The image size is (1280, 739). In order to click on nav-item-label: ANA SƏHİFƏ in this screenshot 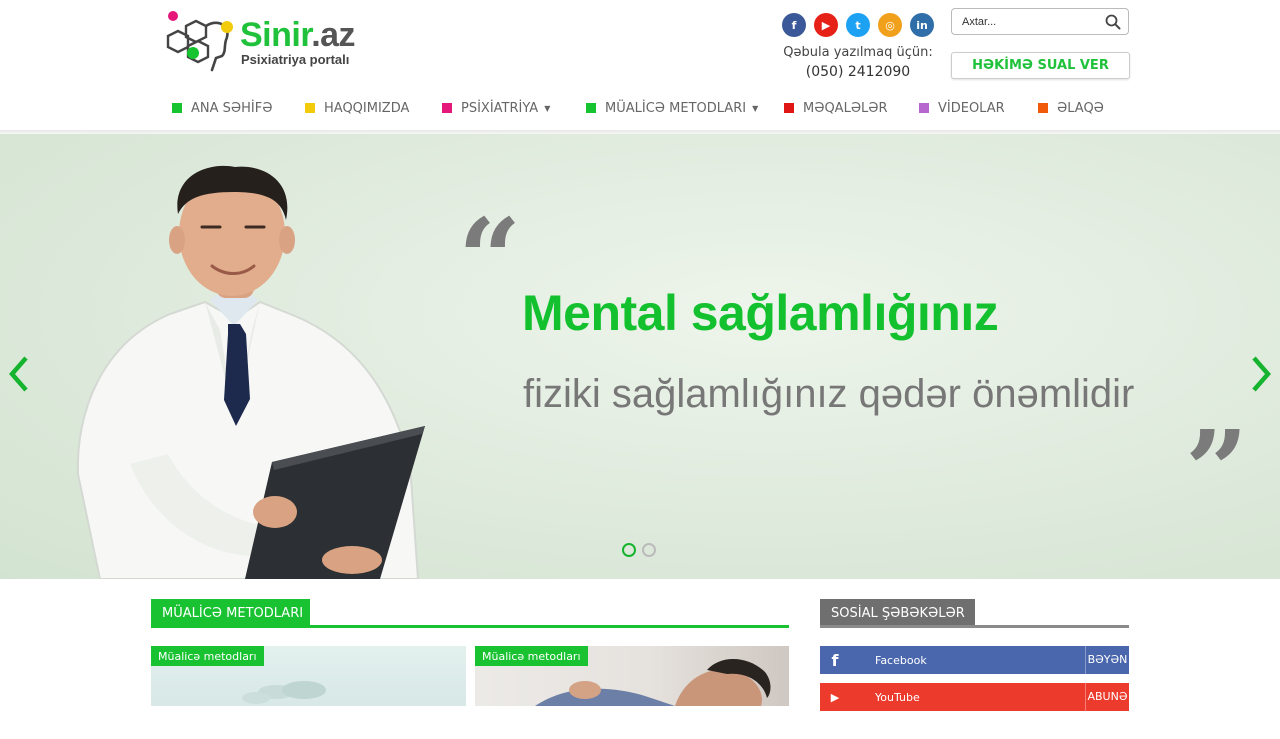, I will do `click(232, 108)`.